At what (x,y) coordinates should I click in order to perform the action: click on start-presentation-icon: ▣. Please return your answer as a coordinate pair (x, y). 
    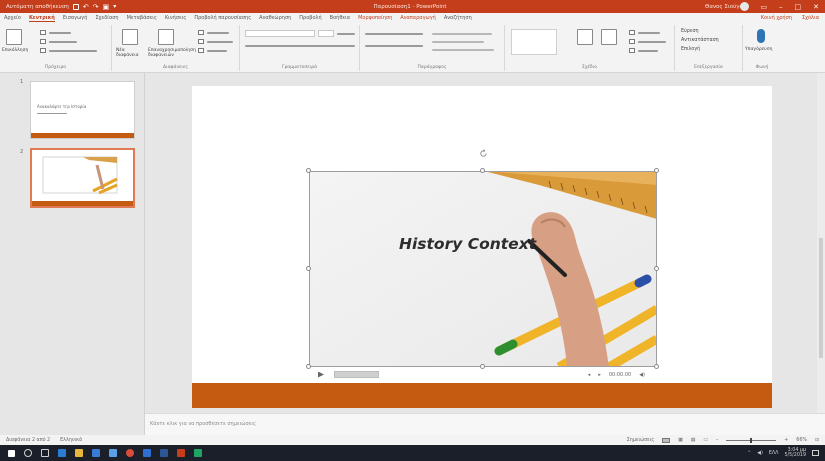
    Looking at the image, I should click on (106, 7).